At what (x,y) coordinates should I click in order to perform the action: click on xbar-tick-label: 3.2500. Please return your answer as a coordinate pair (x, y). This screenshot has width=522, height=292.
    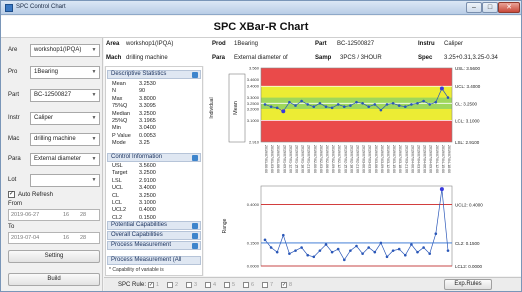
    Looking at the image, I should click on (253, 103).